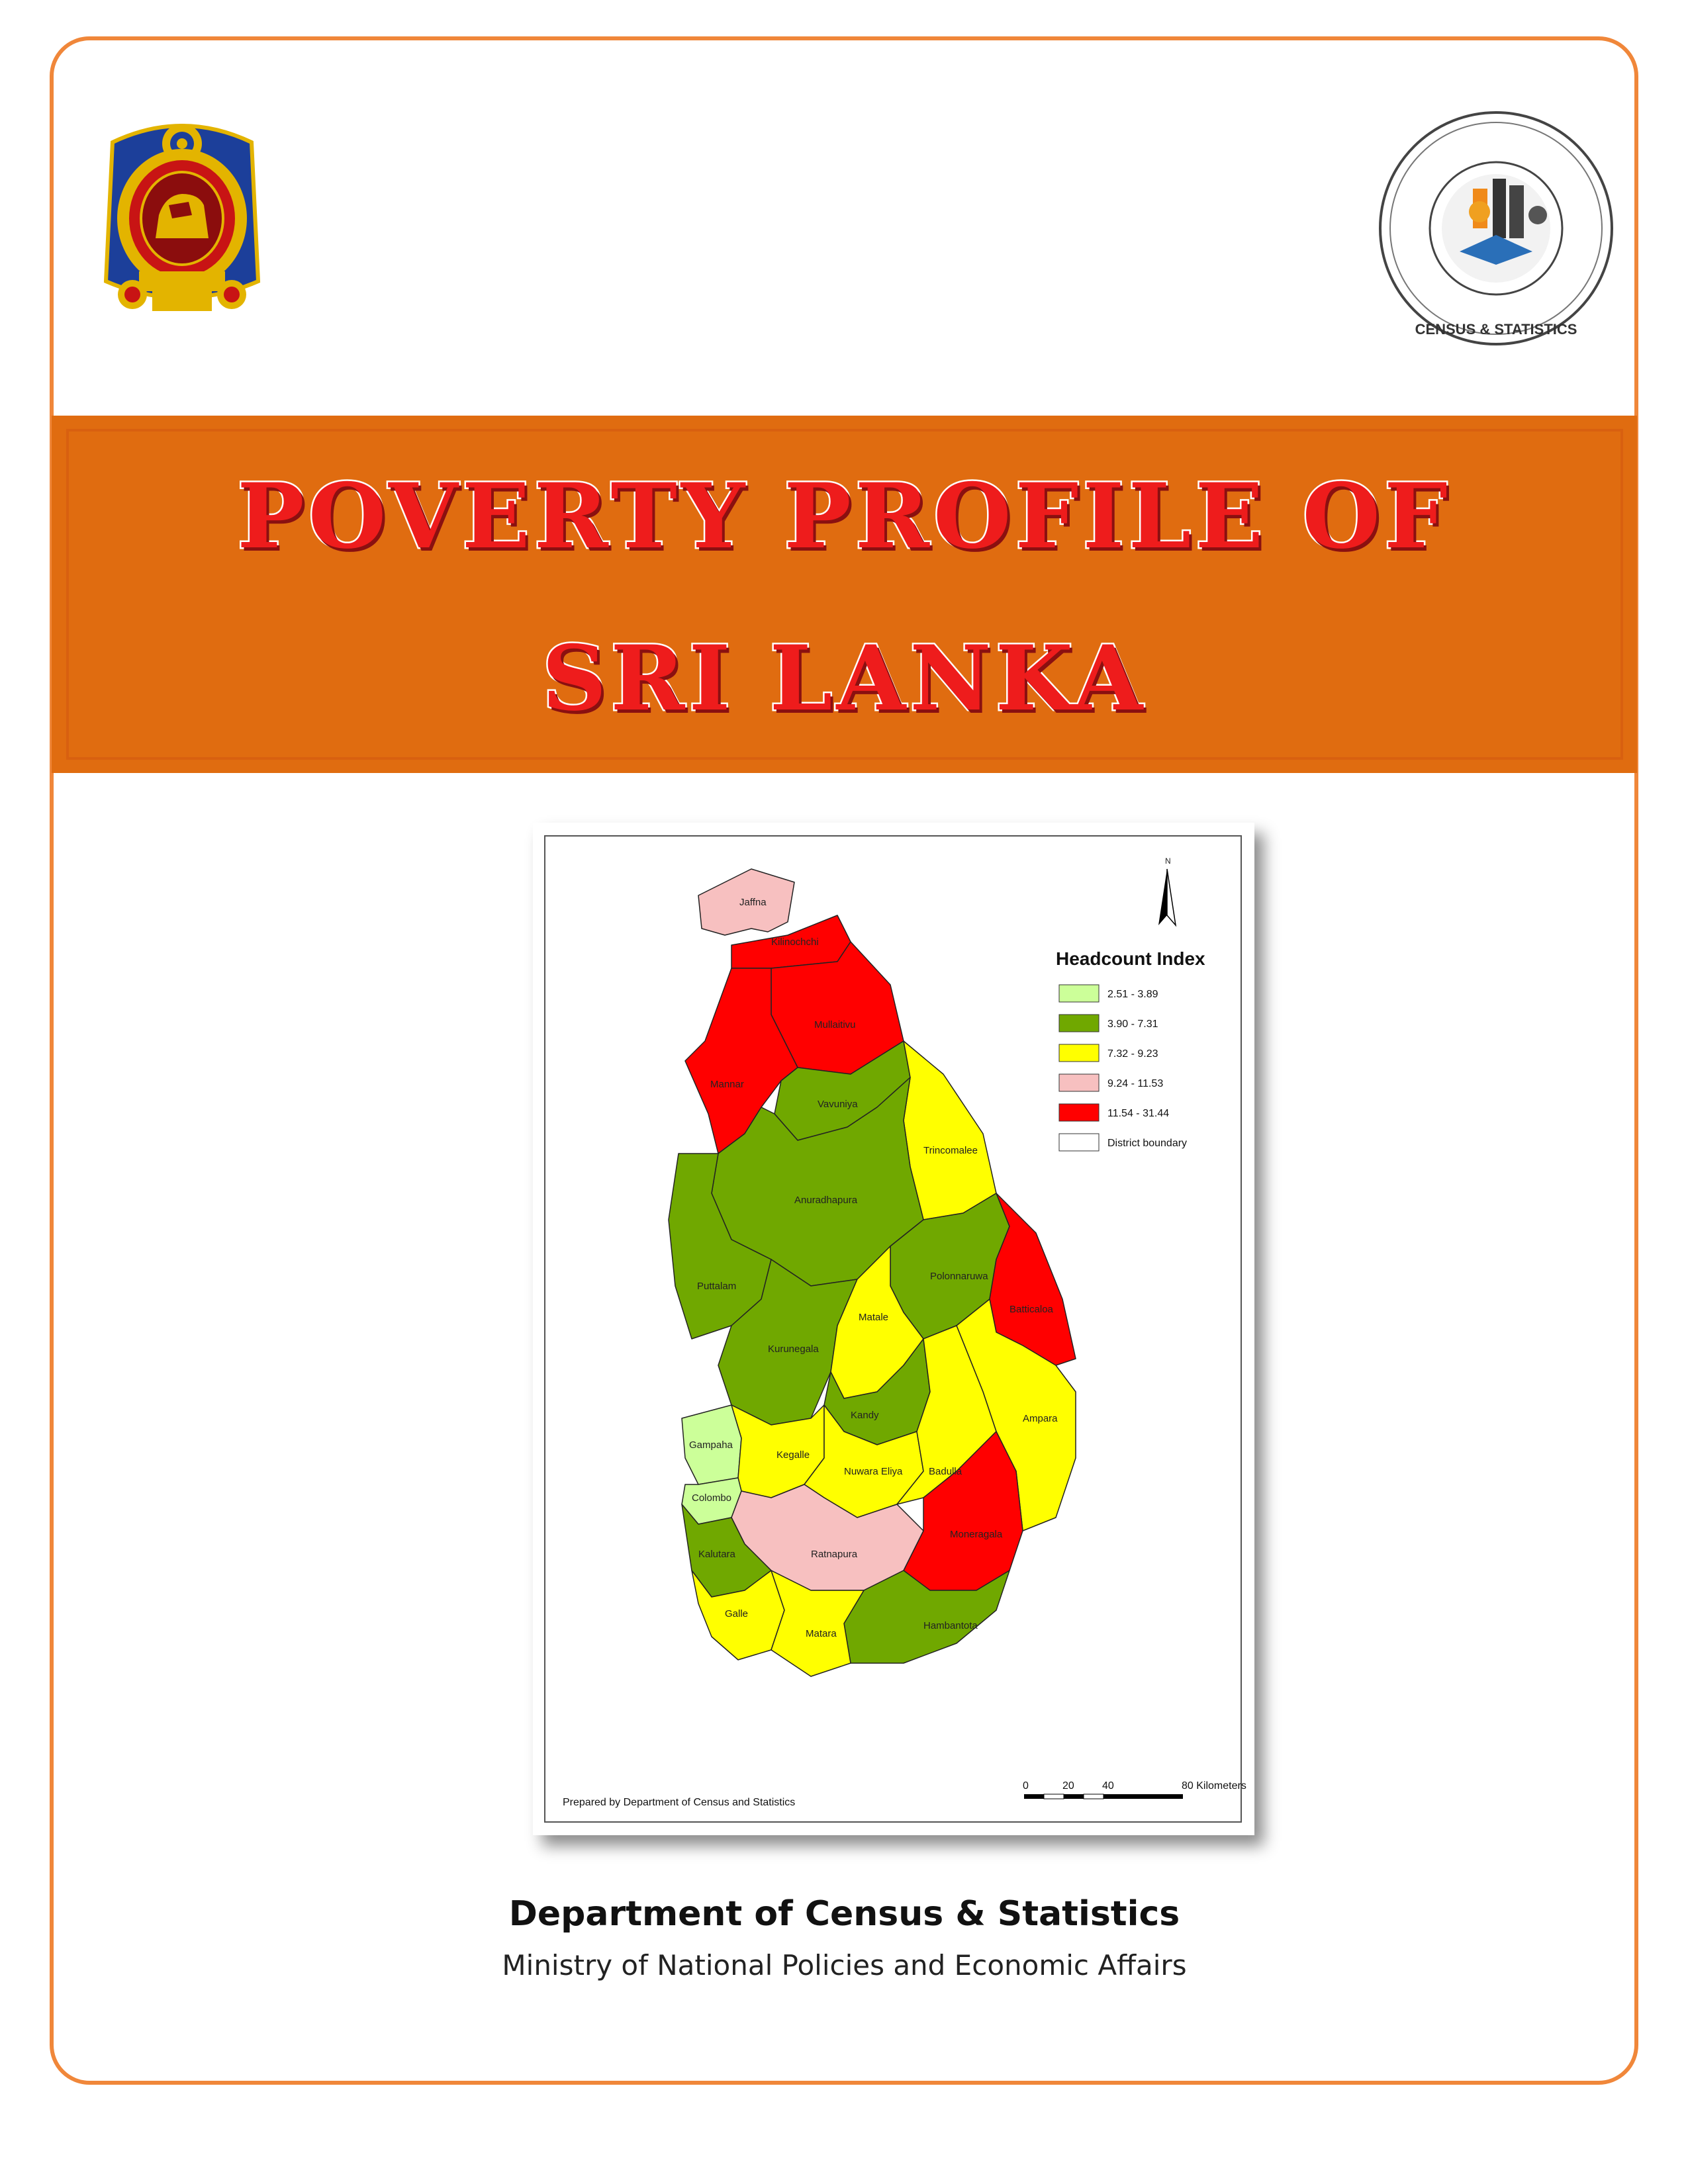 This screenshot has width=1688, height=2184. Describe the element at coordinates (950, 1625) in the screenshot. I see `label-hambantota: Hambantota` at that location.